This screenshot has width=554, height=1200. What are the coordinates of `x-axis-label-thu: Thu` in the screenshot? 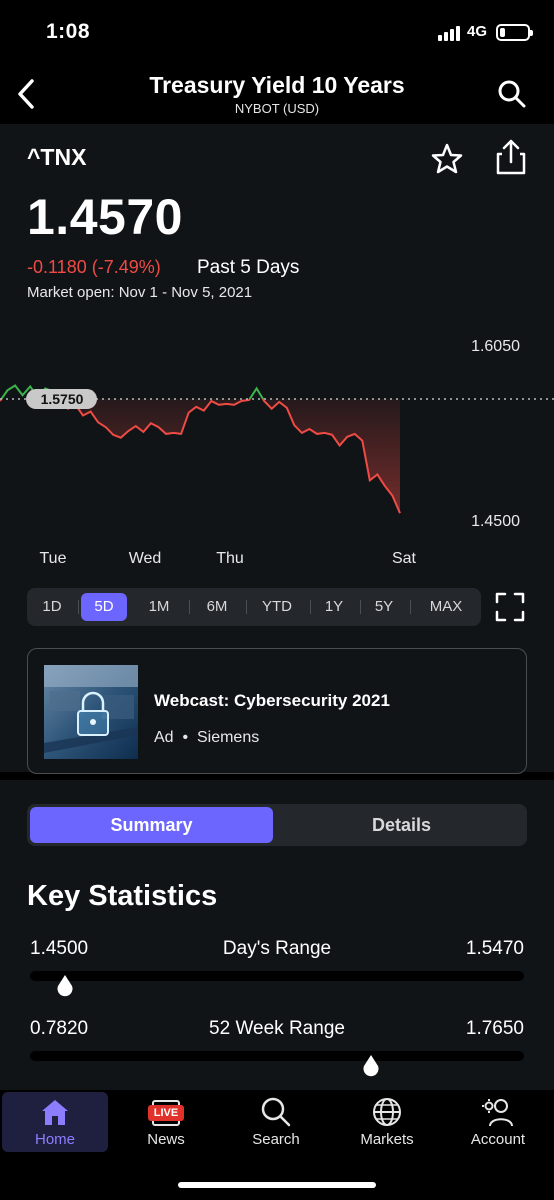 It's located at (230, 558).